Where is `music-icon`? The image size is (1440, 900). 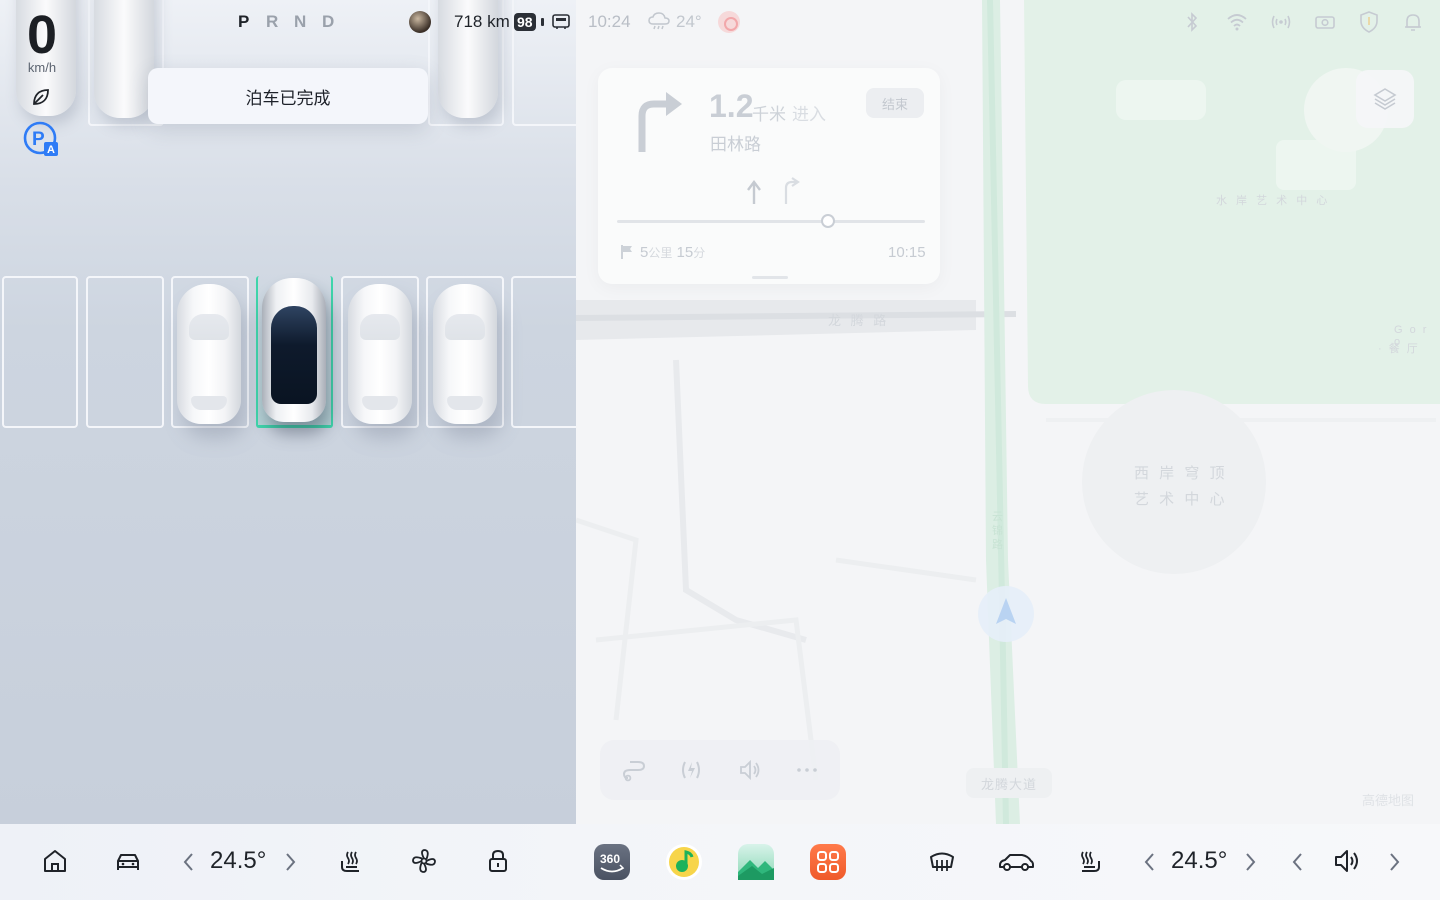
music-icon is located at coordinates (684, 862).